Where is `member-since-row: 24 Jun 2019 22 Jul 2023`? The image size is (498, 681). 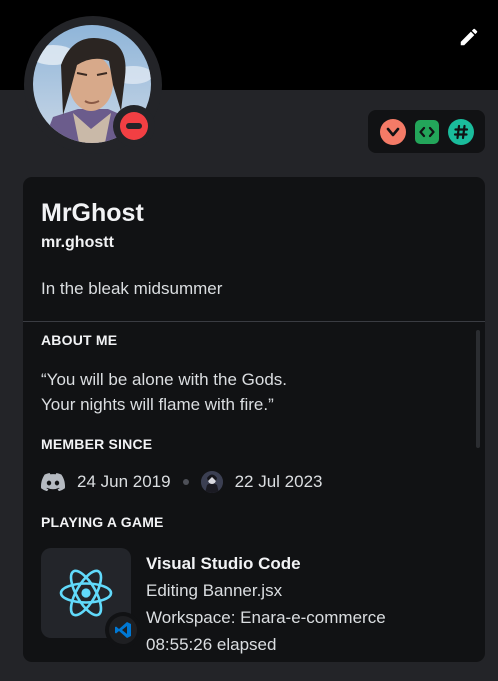 member-since-row: 24 Jun 2019 22 Jul 2023 is located at coordinates (182, 482).